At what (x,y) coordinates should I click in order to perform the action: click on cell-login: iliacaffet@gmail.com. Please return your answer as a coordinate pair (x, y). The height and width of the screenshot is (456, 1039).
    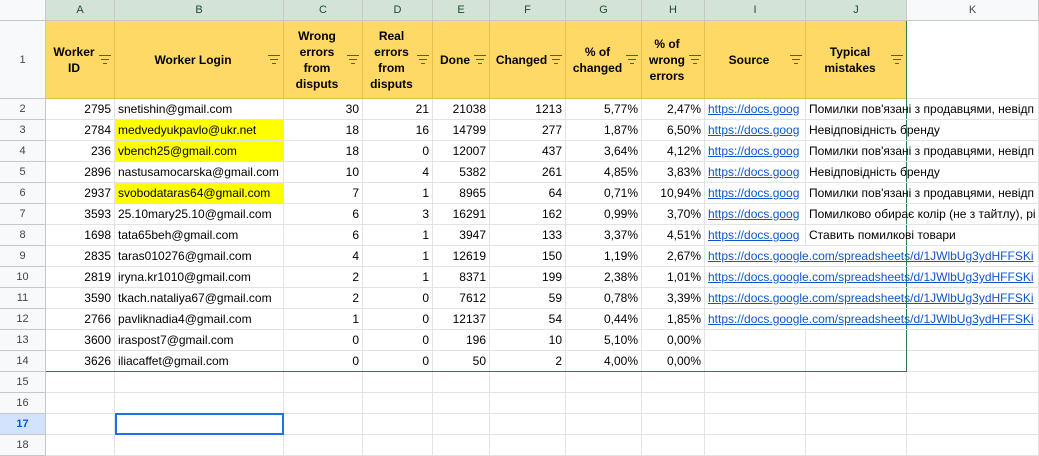
    Looking at the image, I should click on (199, 361).